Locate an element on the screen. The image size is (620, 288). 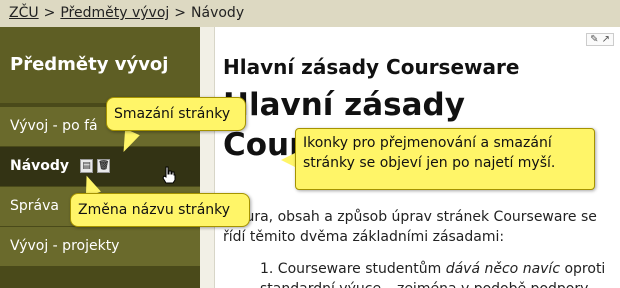
sidebar-item-label: Správa is located at coordinates (34, 206).